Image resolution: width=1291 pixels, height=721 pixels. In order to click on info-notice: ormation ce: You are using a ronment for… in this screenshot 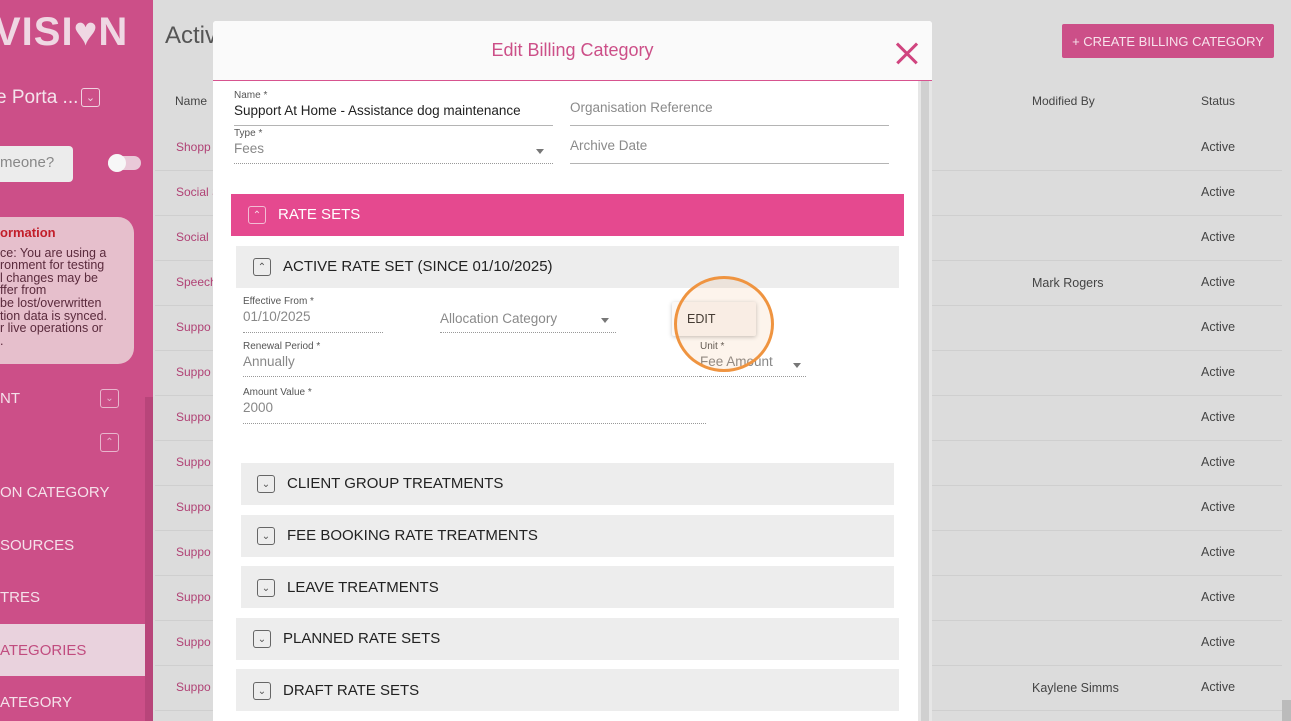, I will do `click(67, 290)`.